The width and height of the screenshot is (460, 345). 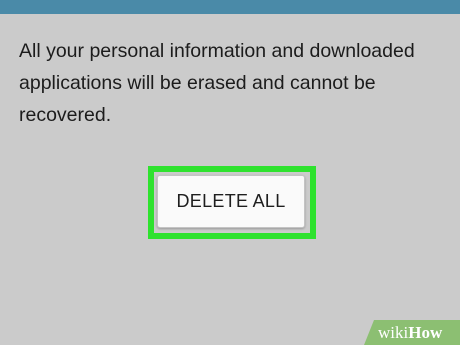 I want to click on top-app-bar, so click(x=230, y=7).